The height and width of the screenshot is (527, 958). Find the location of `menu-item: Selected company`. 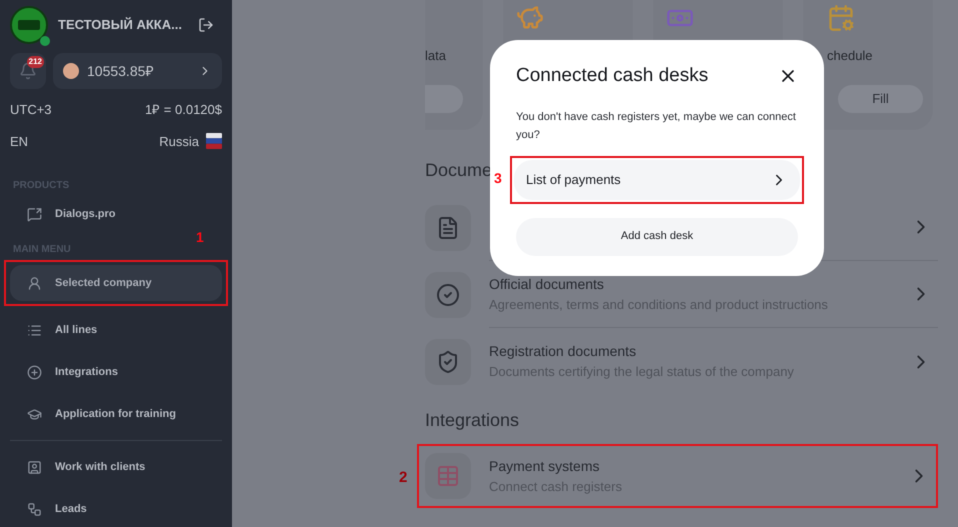

menu-item: Selected company is located at coordinates (116, 283).